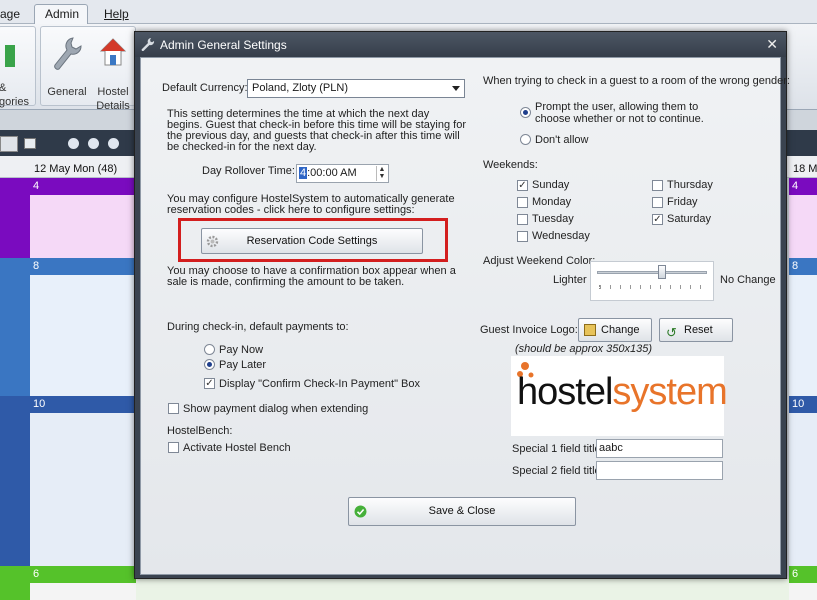  What do you see at coordinates (15, 327) in the screenshot?
I see `room-group-blue` at bounding box center [15, 327].